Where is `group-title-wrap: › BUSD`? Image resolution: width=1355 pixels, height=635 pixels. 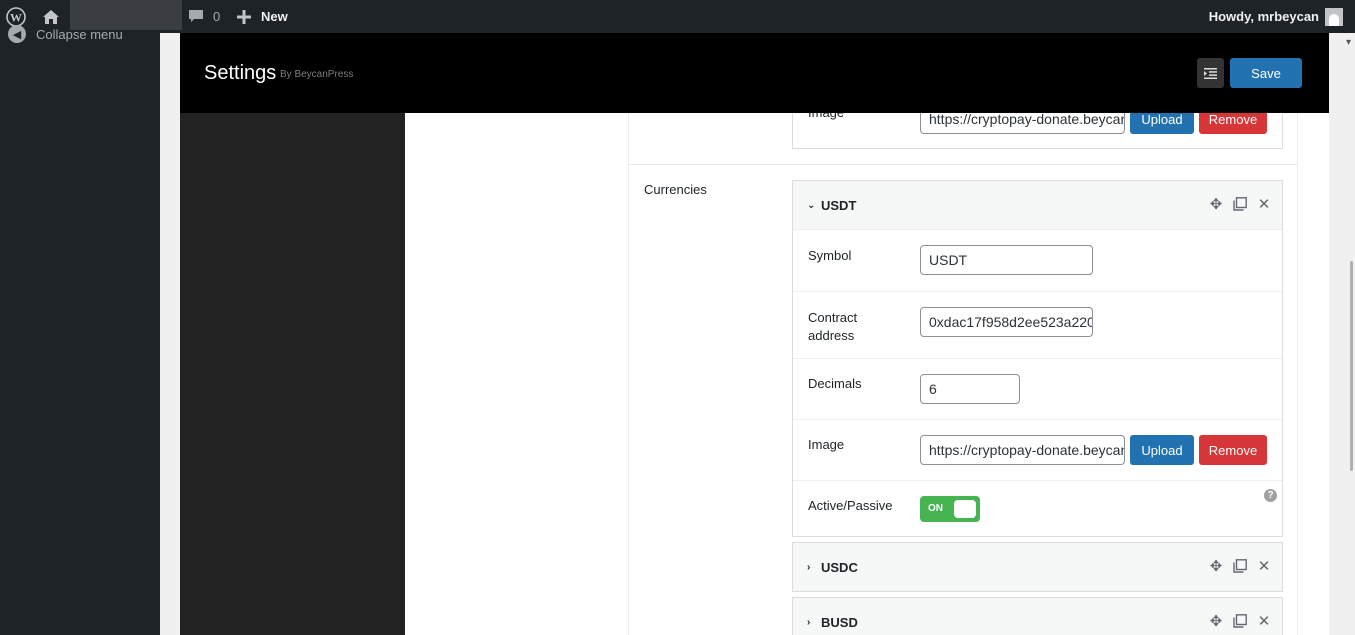 group-title-wrap: › BUSD is located at coordinates (832, 622).